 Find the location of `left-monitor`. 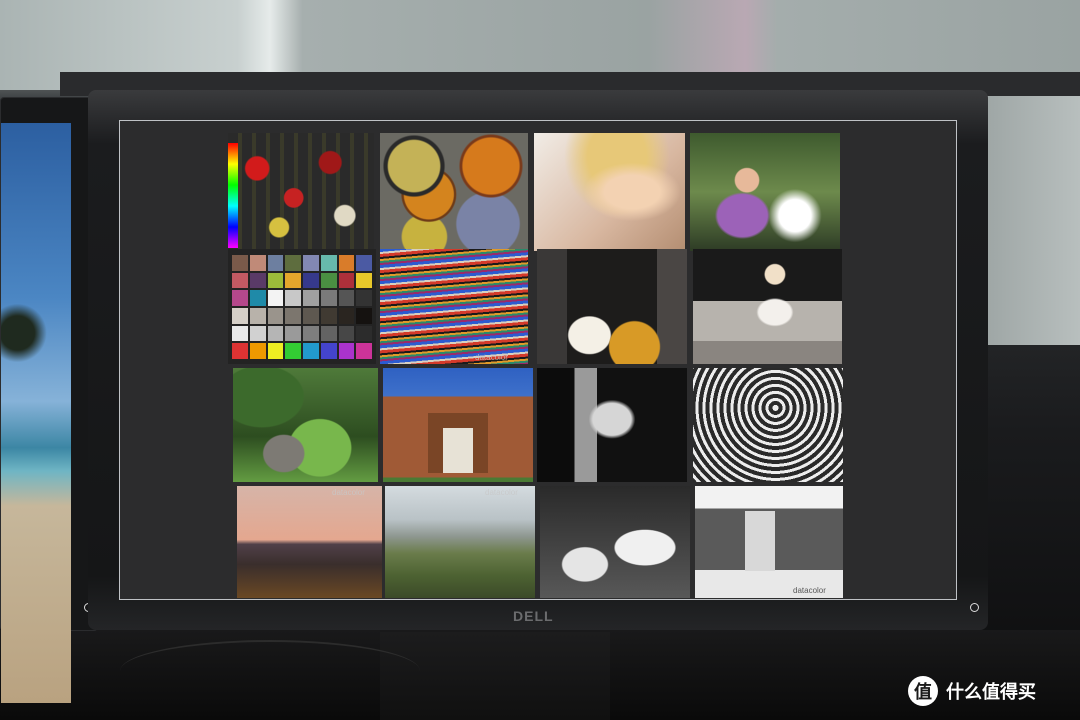

left-monitor is located at coordinates (49, 400).